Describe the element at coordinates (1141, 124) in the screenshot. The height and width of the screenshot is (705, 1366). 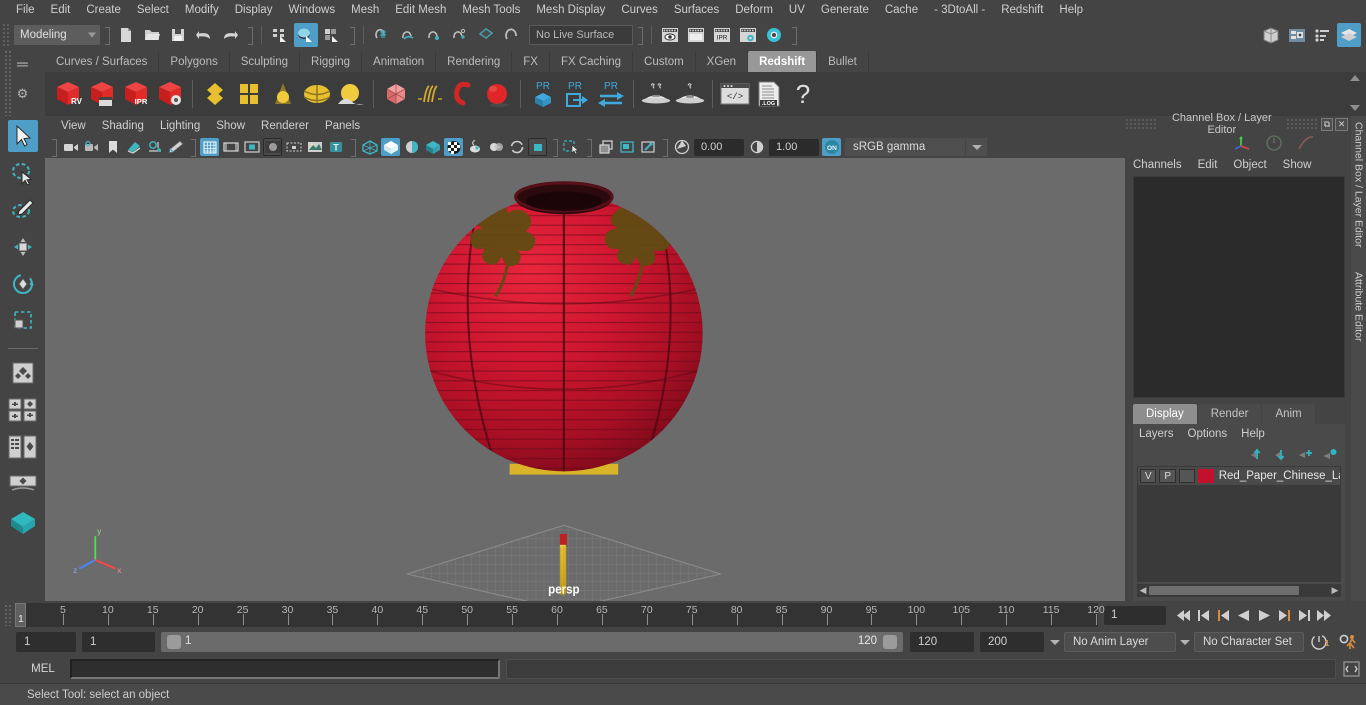
I see `panel-grip` at that location.